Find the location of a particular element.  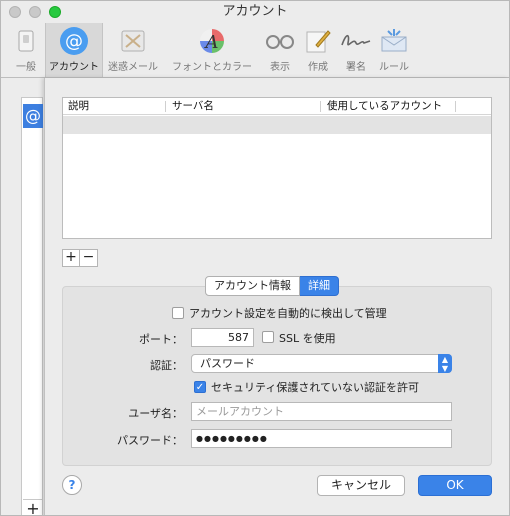

close-window-icon is located at coordinates (15, 12).